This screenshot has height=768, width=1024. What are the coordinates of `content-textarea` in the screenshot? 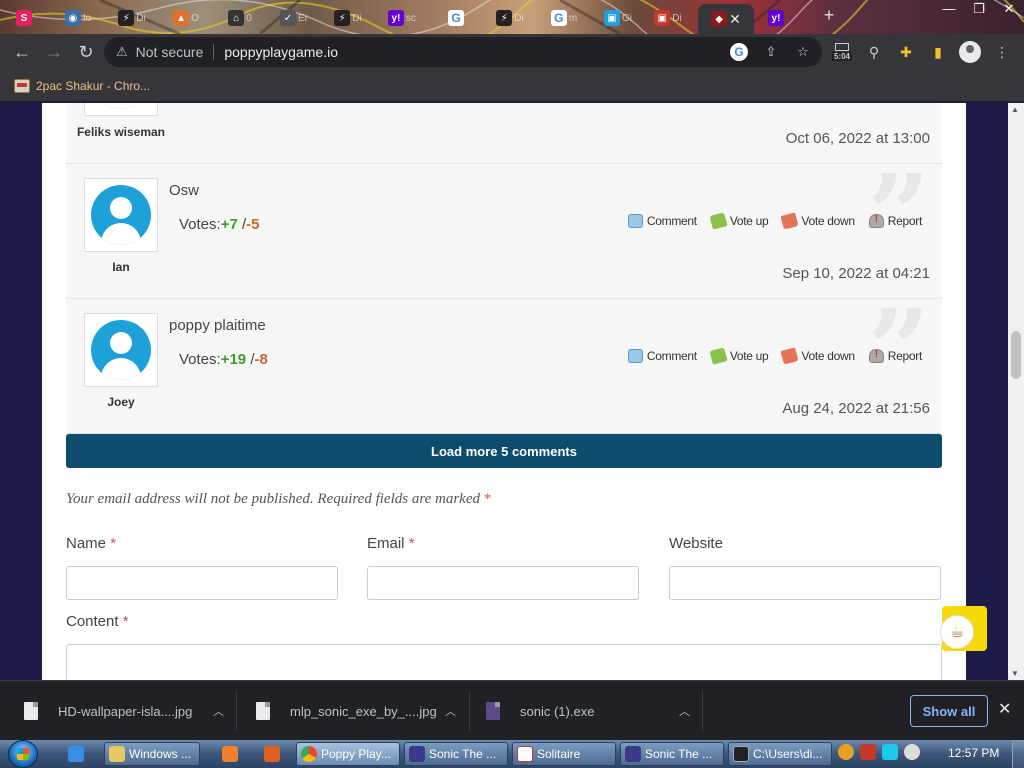 It's located at (504, 662).